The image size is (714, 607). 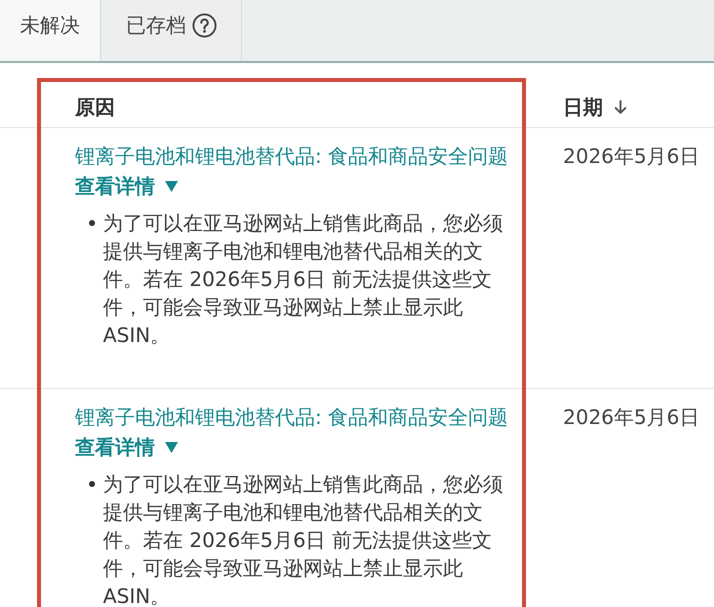 What do you see at coordinates (595, 107) in the screenshot?
I see `column-header: 日期` at bounding box center [595, 107].